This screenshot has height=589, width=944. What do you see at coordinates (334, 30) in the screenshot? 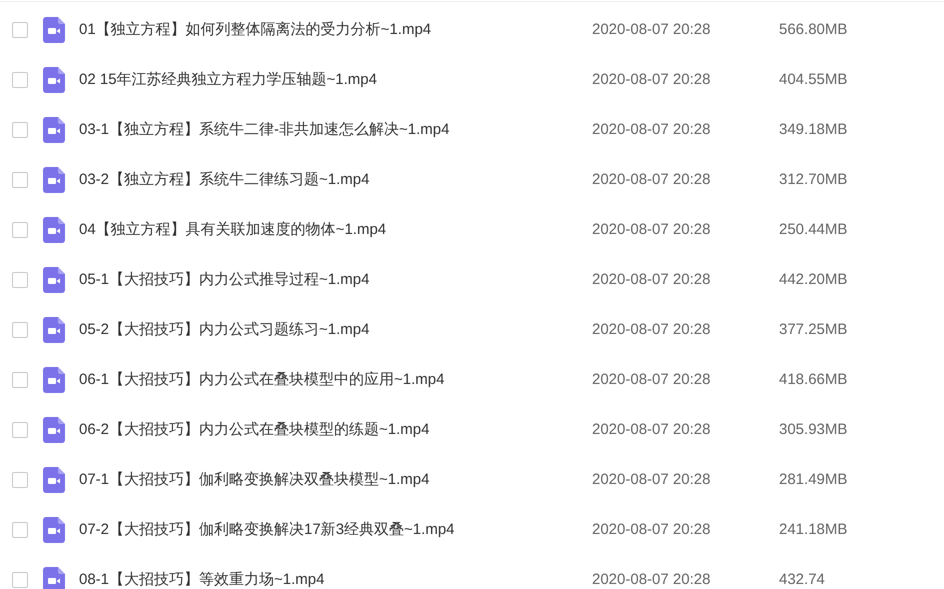
I see `file-name: 01【独立方程】如何列整体隔离法的受力分析~1.mp4` at bounding box center [334, 30].